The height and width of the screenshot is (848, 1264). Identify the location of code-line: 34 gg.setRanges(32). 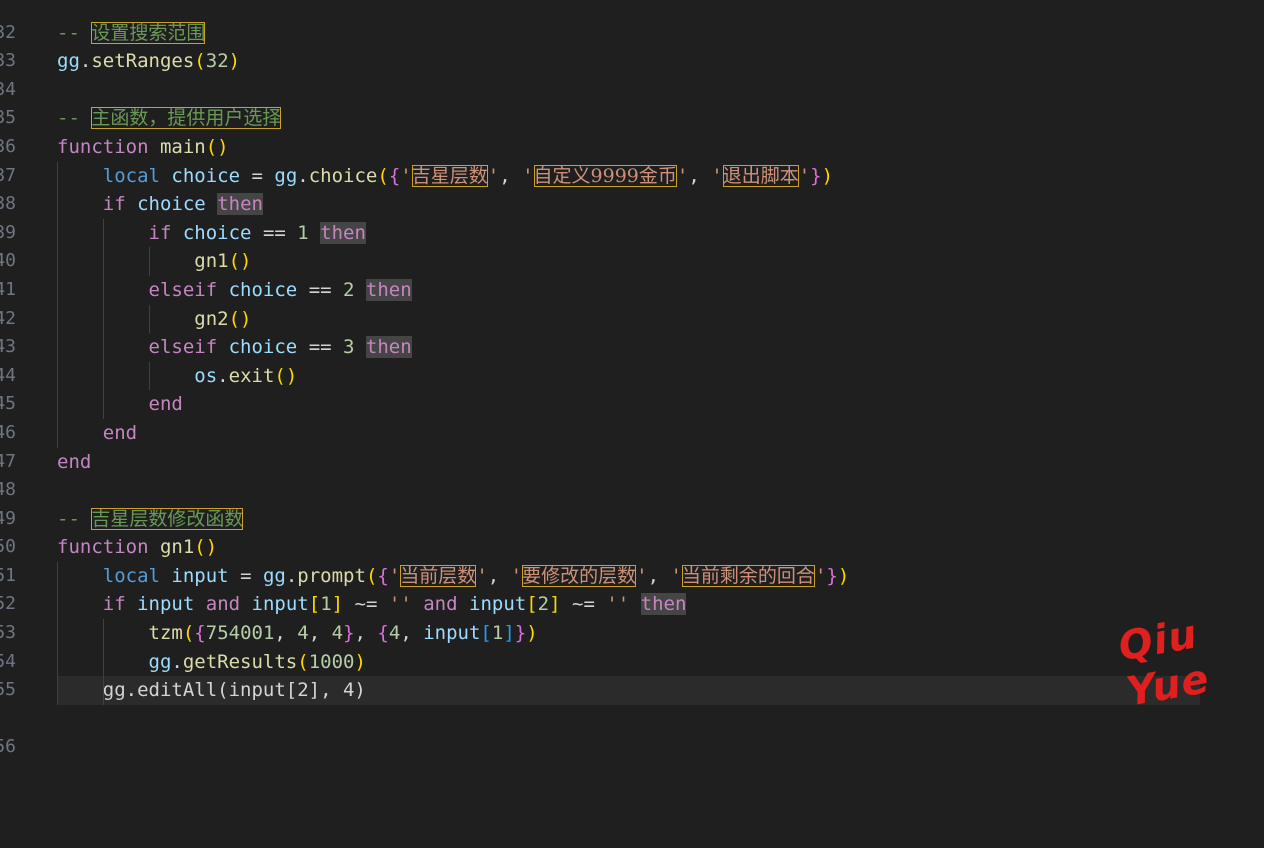
(632, 73).